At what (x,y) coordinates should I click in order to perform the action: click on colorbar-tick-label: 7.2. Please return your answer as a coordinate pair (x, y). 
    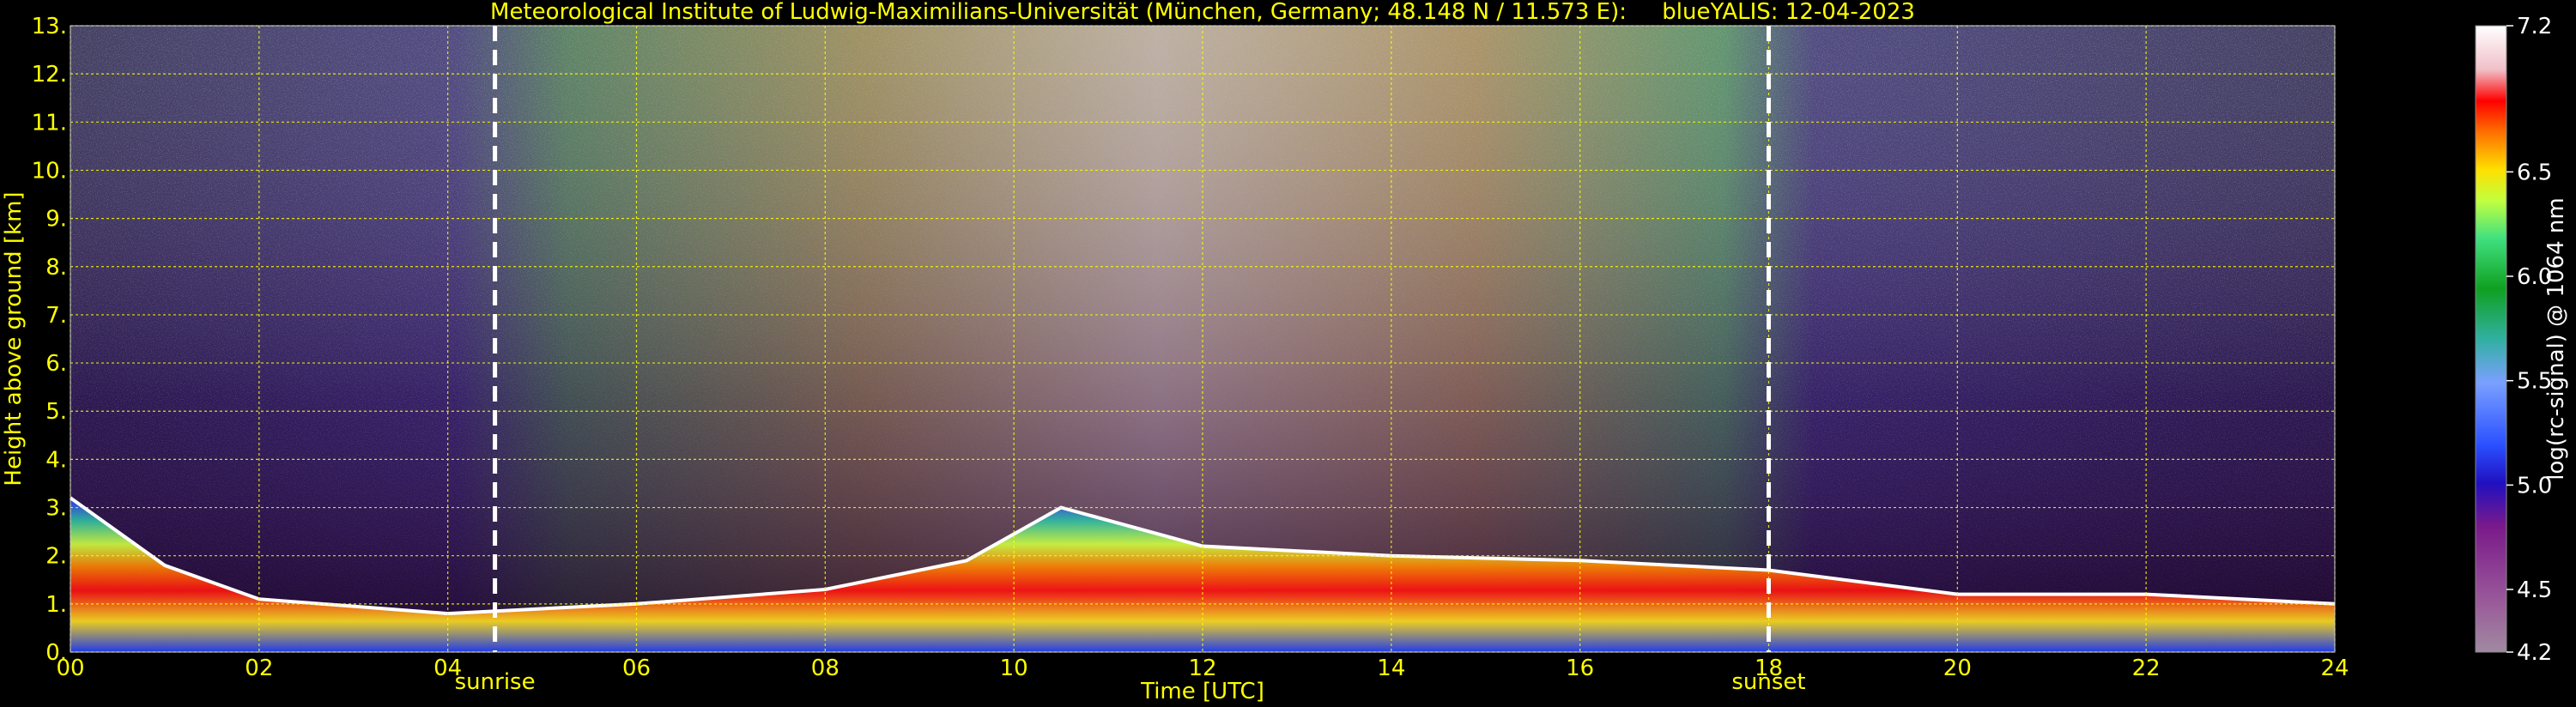
    Looking at the image, I should click on (2534, 26).